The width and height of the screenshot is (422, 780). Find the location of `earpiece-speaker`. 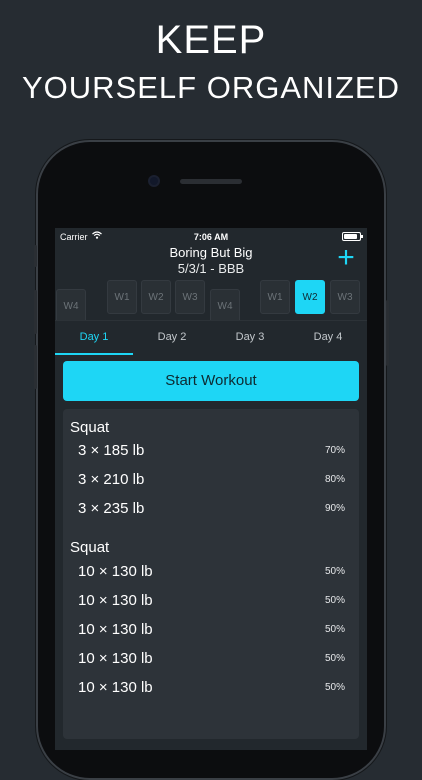

earpiece-speaker is located at coordinates (211, 181).